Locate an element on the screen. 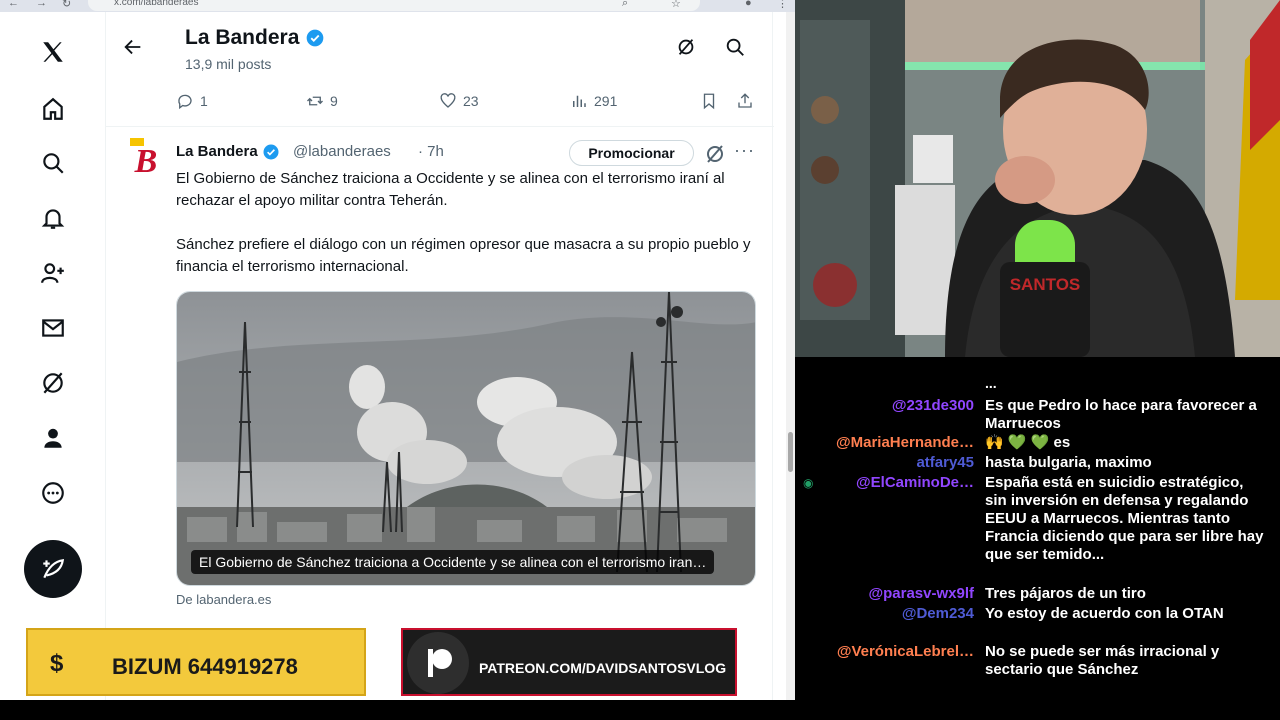  mic-brand-label: SANTOS is located at coordinates (1045, 284).